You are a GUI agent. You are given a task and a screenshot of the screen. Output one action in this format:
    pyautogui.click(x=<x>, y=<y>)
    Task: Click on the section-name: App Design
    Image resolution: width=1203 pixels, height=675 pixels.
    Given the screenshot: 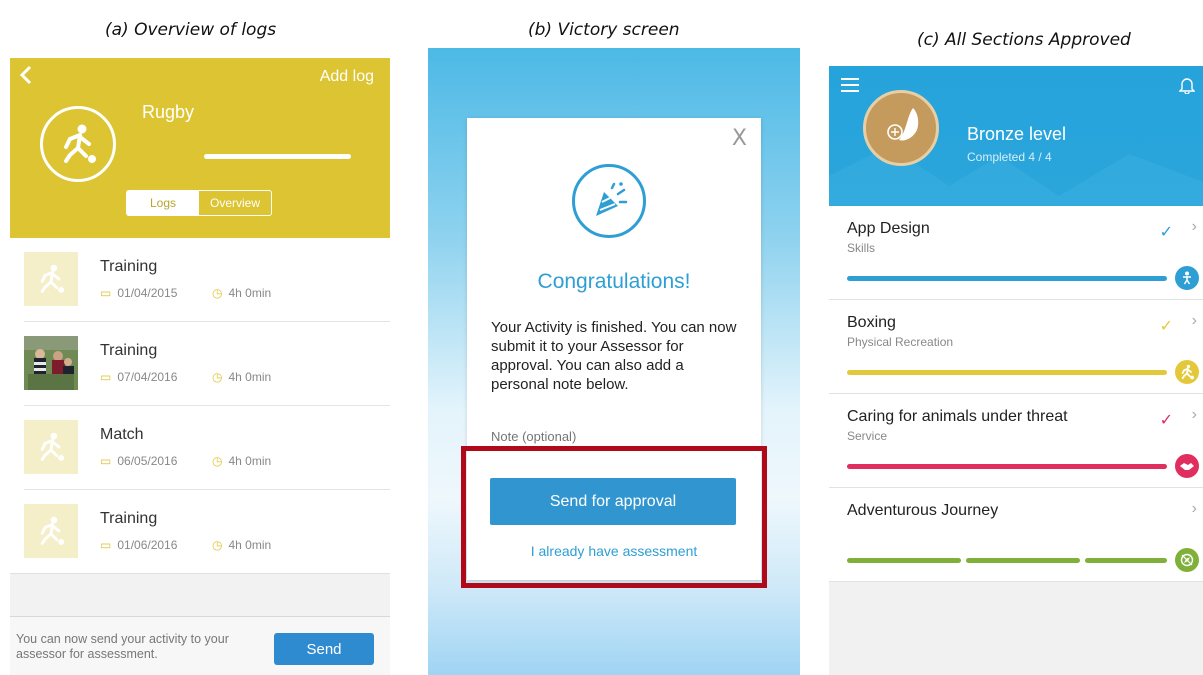 What is the action you would take?
    pyautogui.click(x=888, y=228)
    